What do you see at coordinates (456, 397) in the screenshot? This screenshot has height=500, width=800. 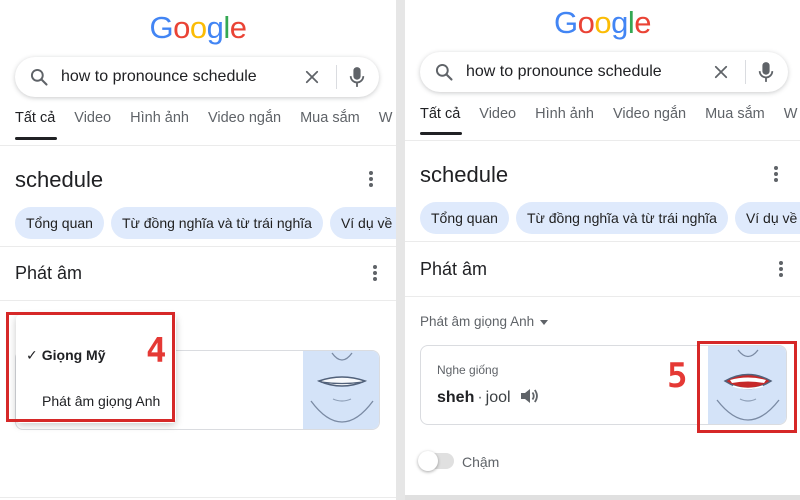 I see `phonetic-stressed-syllable: sheh` at bounding box center [456, 397].